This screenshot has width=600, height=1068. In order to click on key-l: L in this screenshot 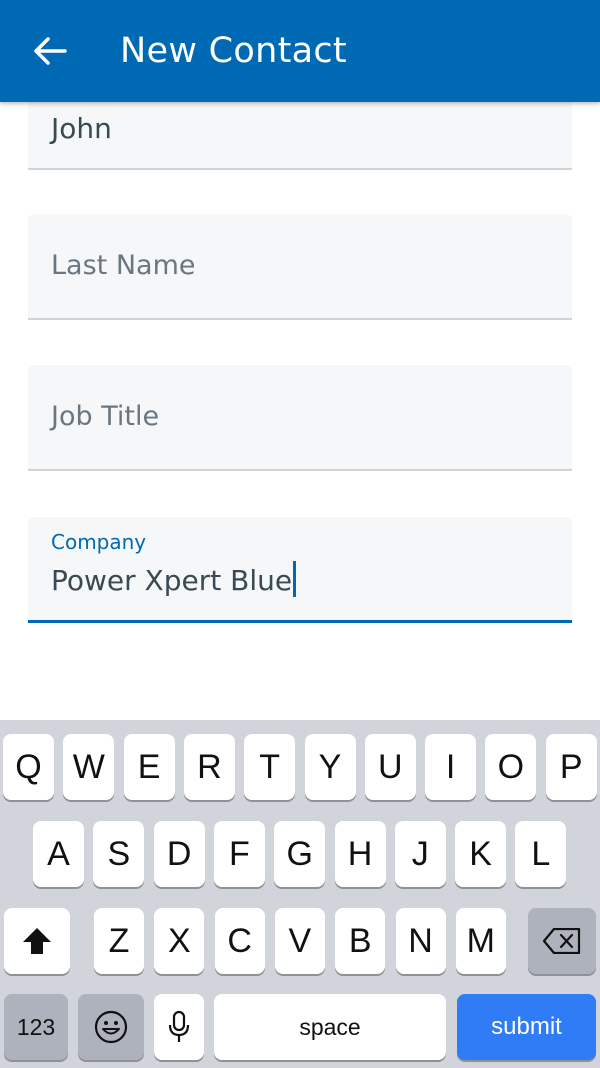, I will do `click(541, 854)`.